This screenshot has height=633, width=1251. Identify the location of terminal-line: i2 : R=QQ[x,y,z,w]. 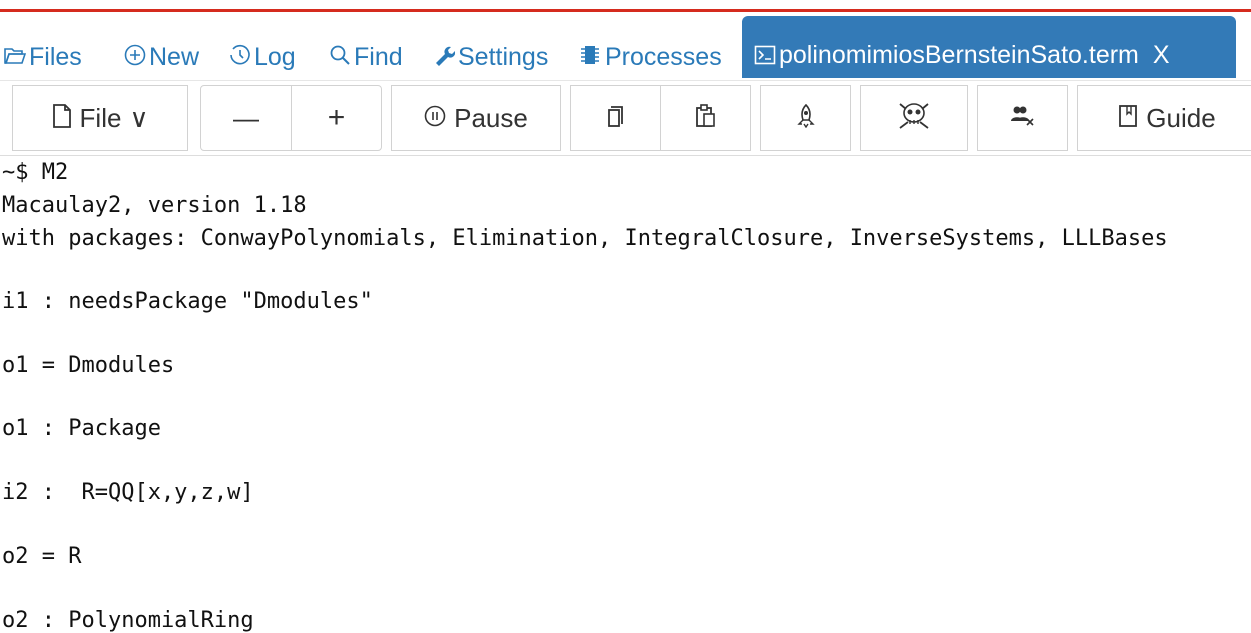
(128, 492).